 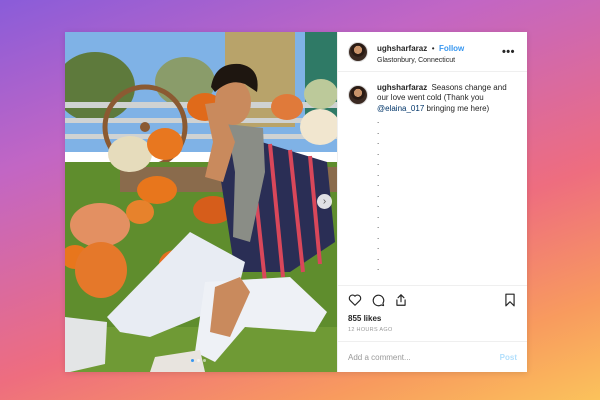 I want to click on carousel-next-button: ›, so click(x=324, y=201).